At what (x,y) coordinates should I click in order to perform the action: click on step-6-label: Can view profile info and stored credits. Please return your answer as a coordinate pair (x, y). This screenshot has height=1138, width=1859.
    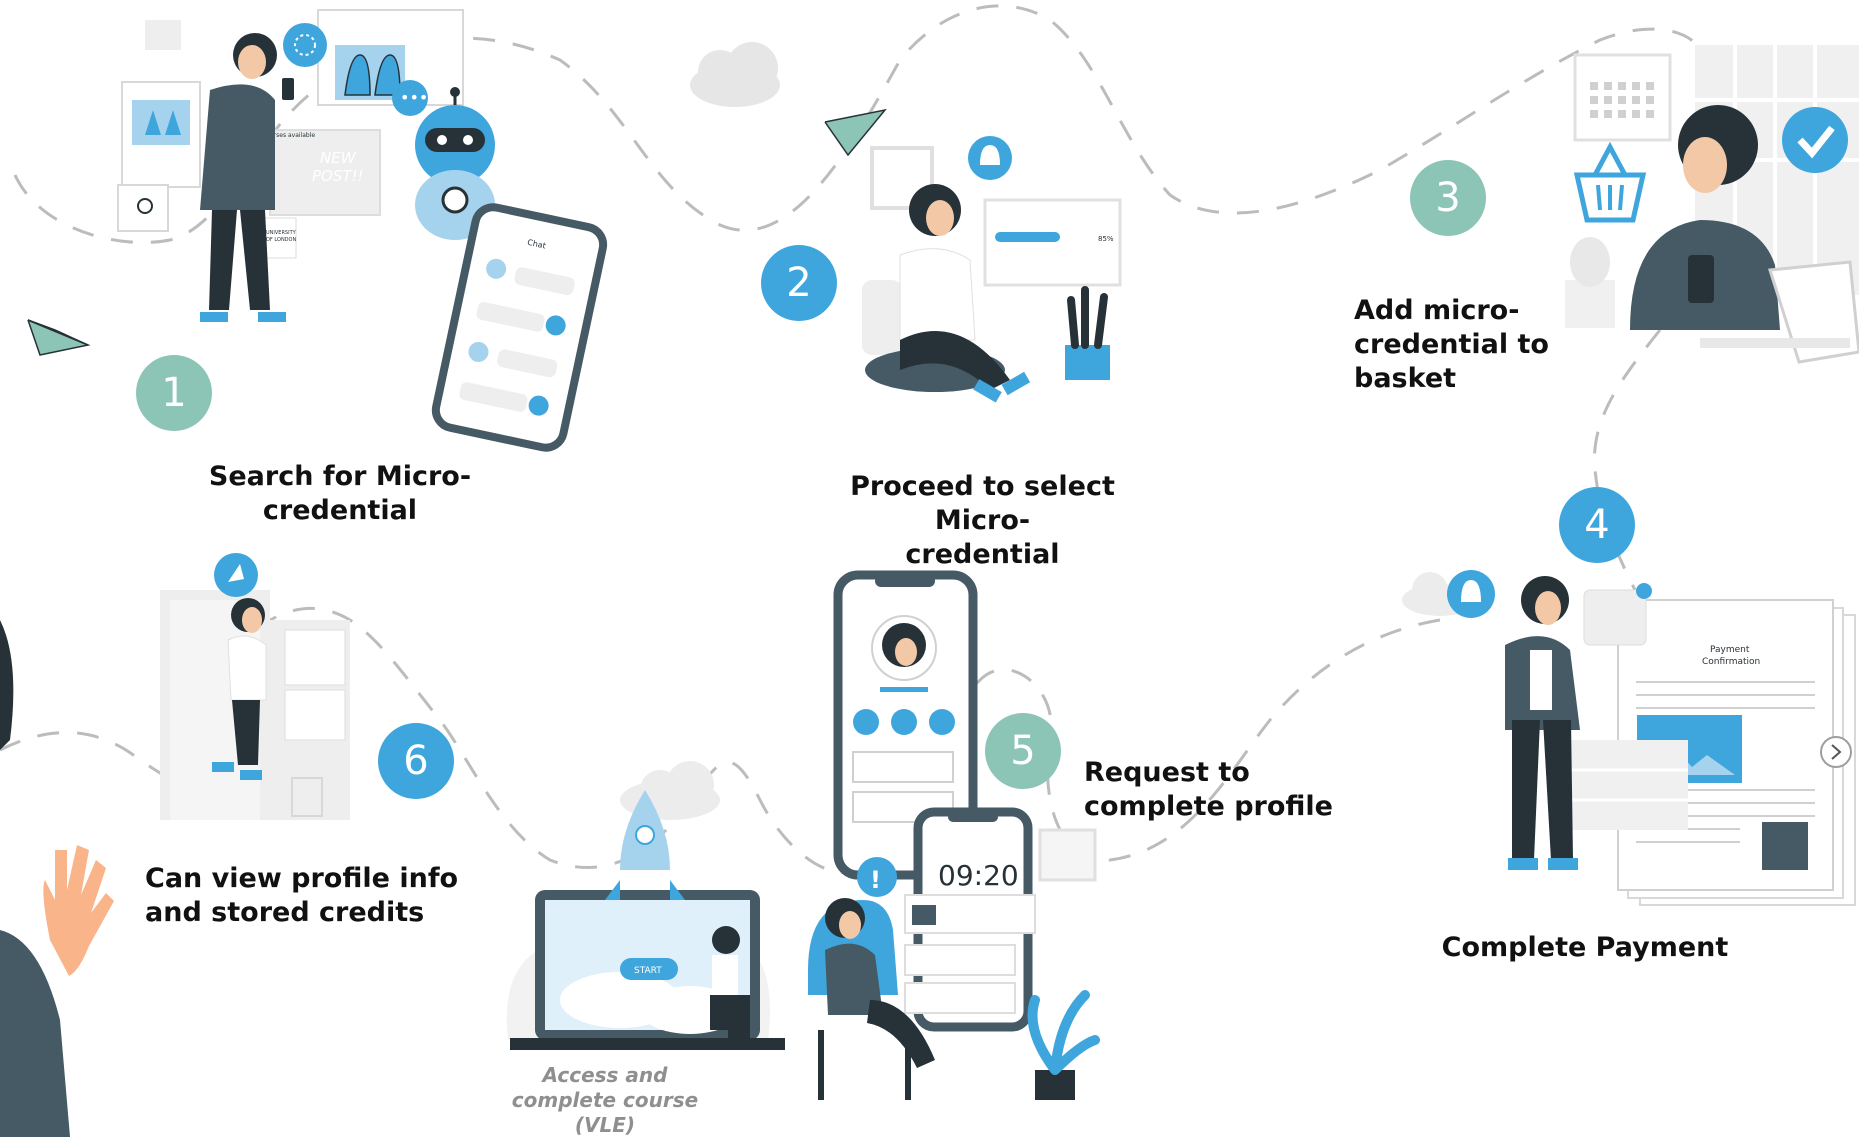
    Looking at the image, I should click on (302, 895).